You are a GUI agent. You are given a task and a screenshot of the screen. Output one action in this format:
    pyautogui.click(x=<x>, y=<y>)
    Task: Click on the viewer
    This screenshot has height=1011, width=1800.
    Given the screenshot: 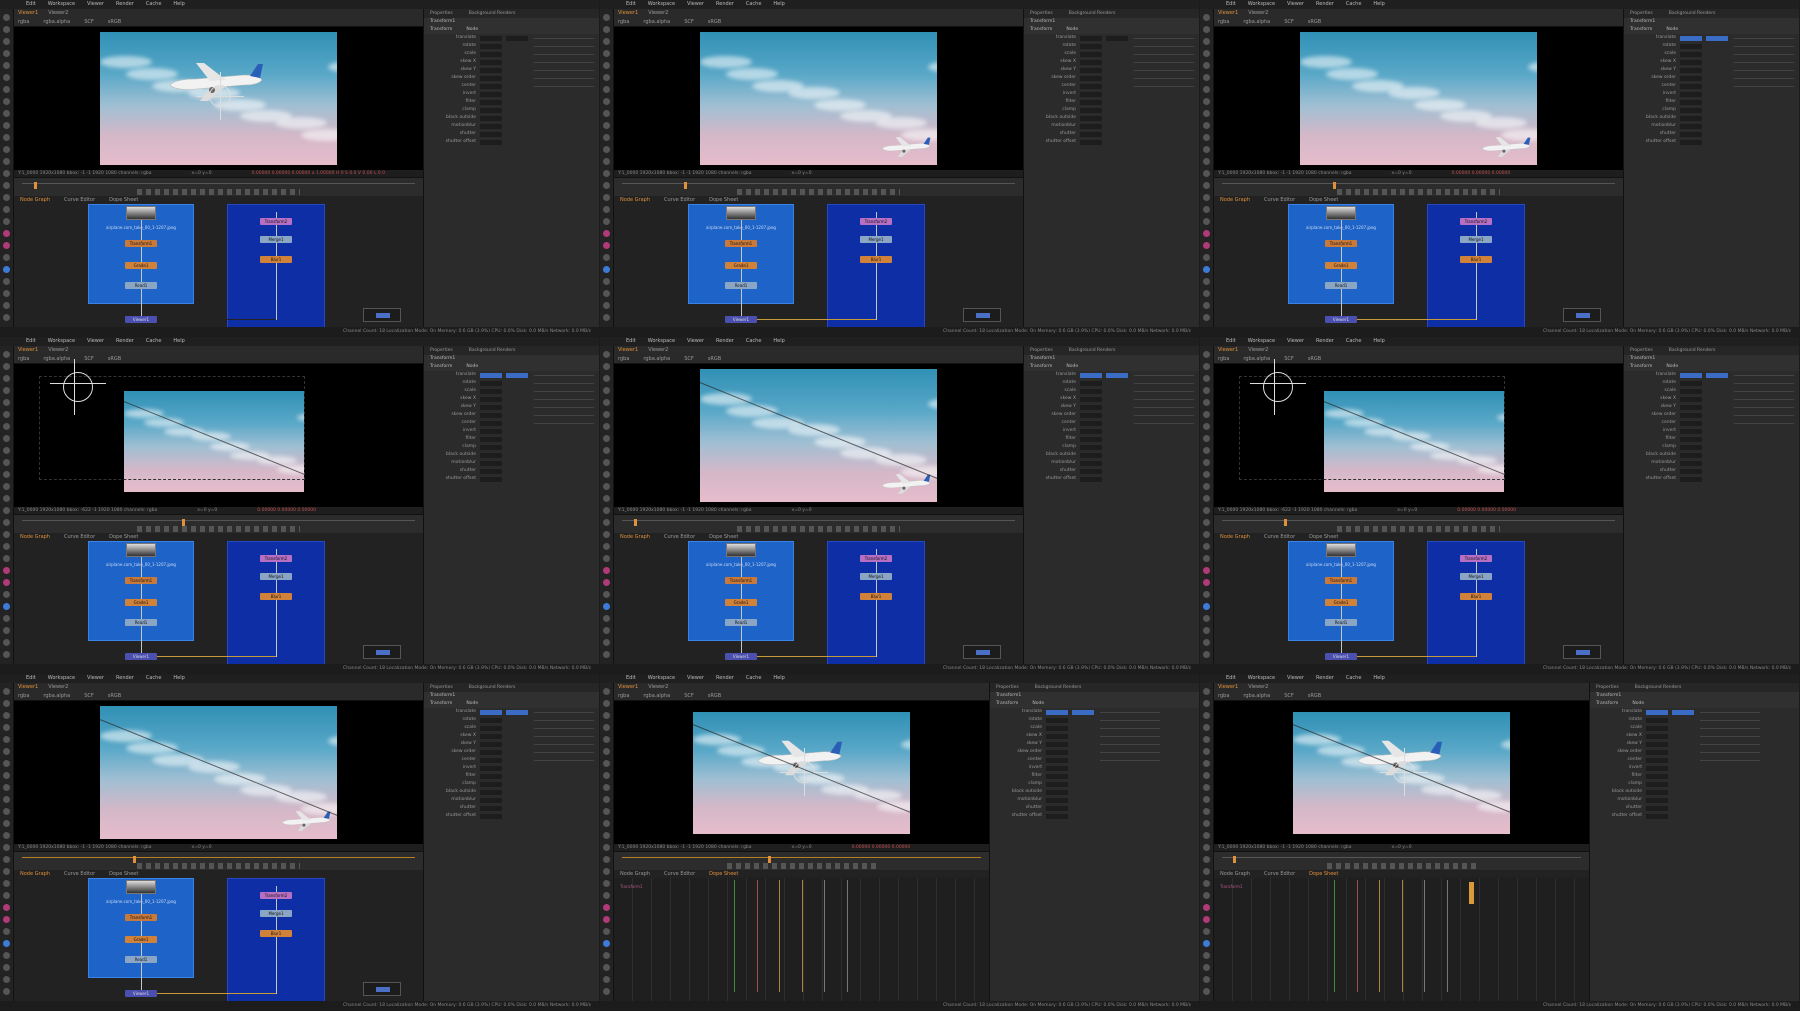 What is the action you would take?
    pyautogui.click(x=218, y=772)
    